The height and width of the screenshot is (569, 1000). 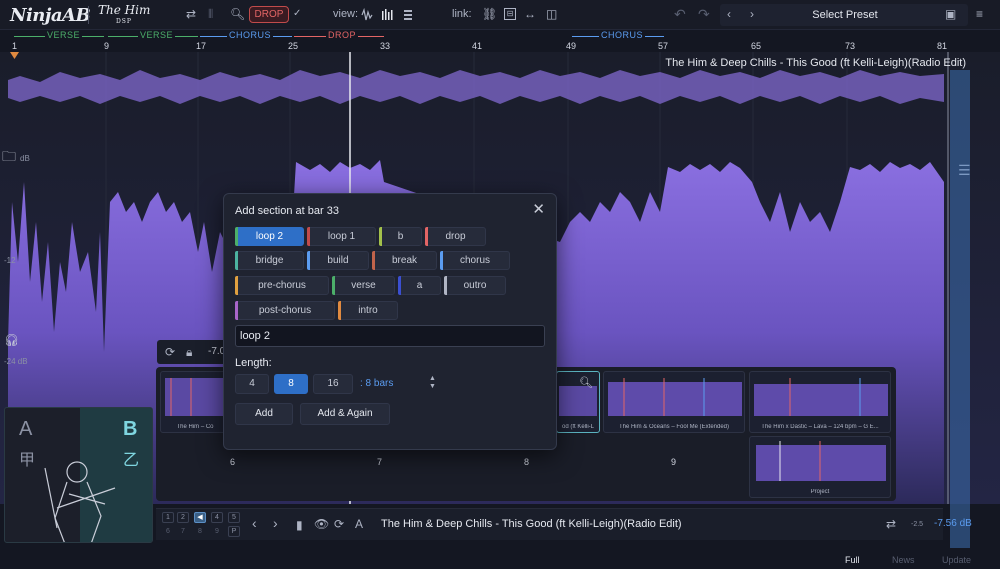 What do you see at coordinates (903, 560) in the screenshot?
I see `footer-tab-news: News` at bounding box center [903, 560].